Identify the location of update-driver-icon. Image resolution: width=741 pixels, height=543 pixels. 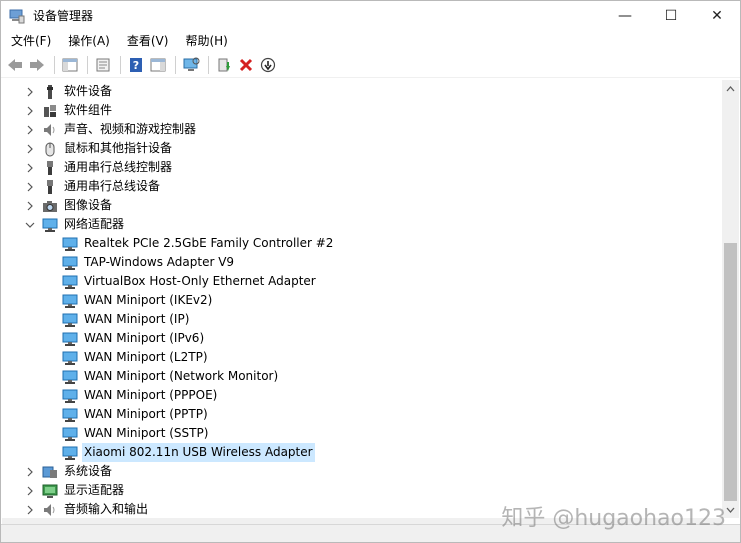
(224, 65).